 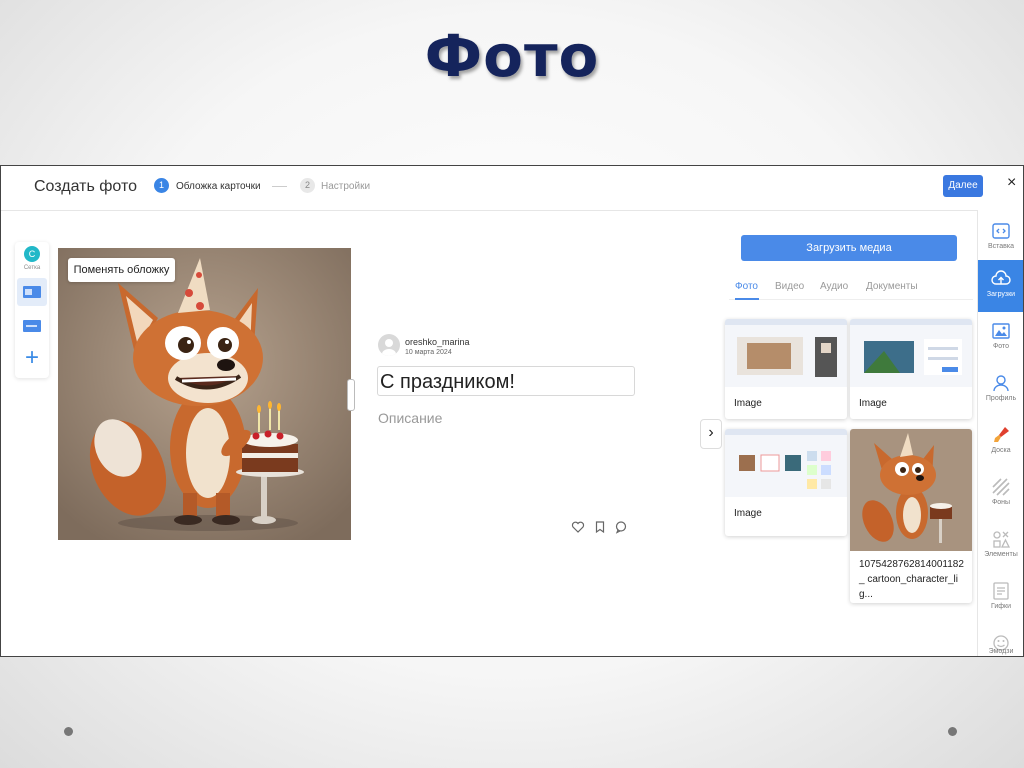 What do you see at coordinates (86, 186) in the screenshot?
I see `editor-title: Создать фото` at bounding box center [86, 186].